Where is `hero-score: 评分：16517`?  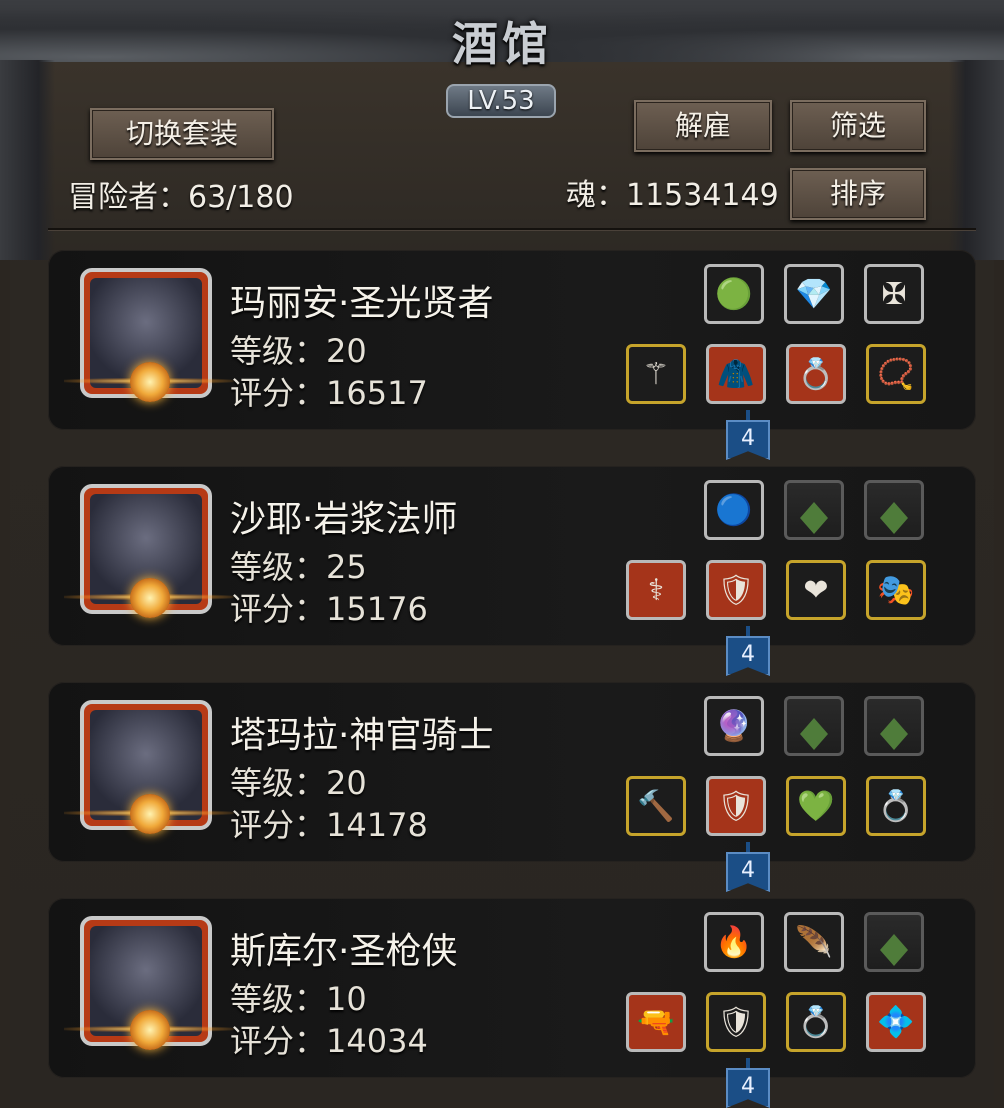 hero-score: 评分：16517 is located at coordinates (329, 393).